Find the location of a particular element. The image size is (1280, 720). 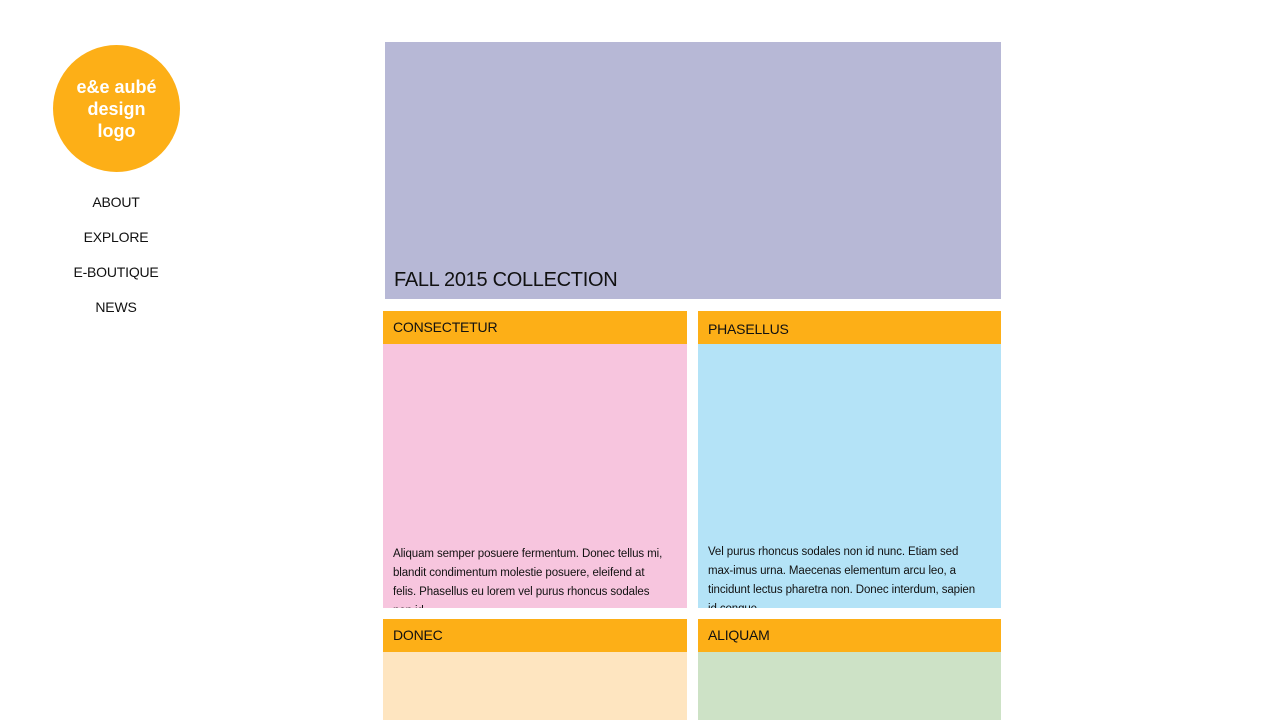

main-nav: ABOUT EXPLORE E-BOUTIQUE NEWS is located at coordinates (116, 255).